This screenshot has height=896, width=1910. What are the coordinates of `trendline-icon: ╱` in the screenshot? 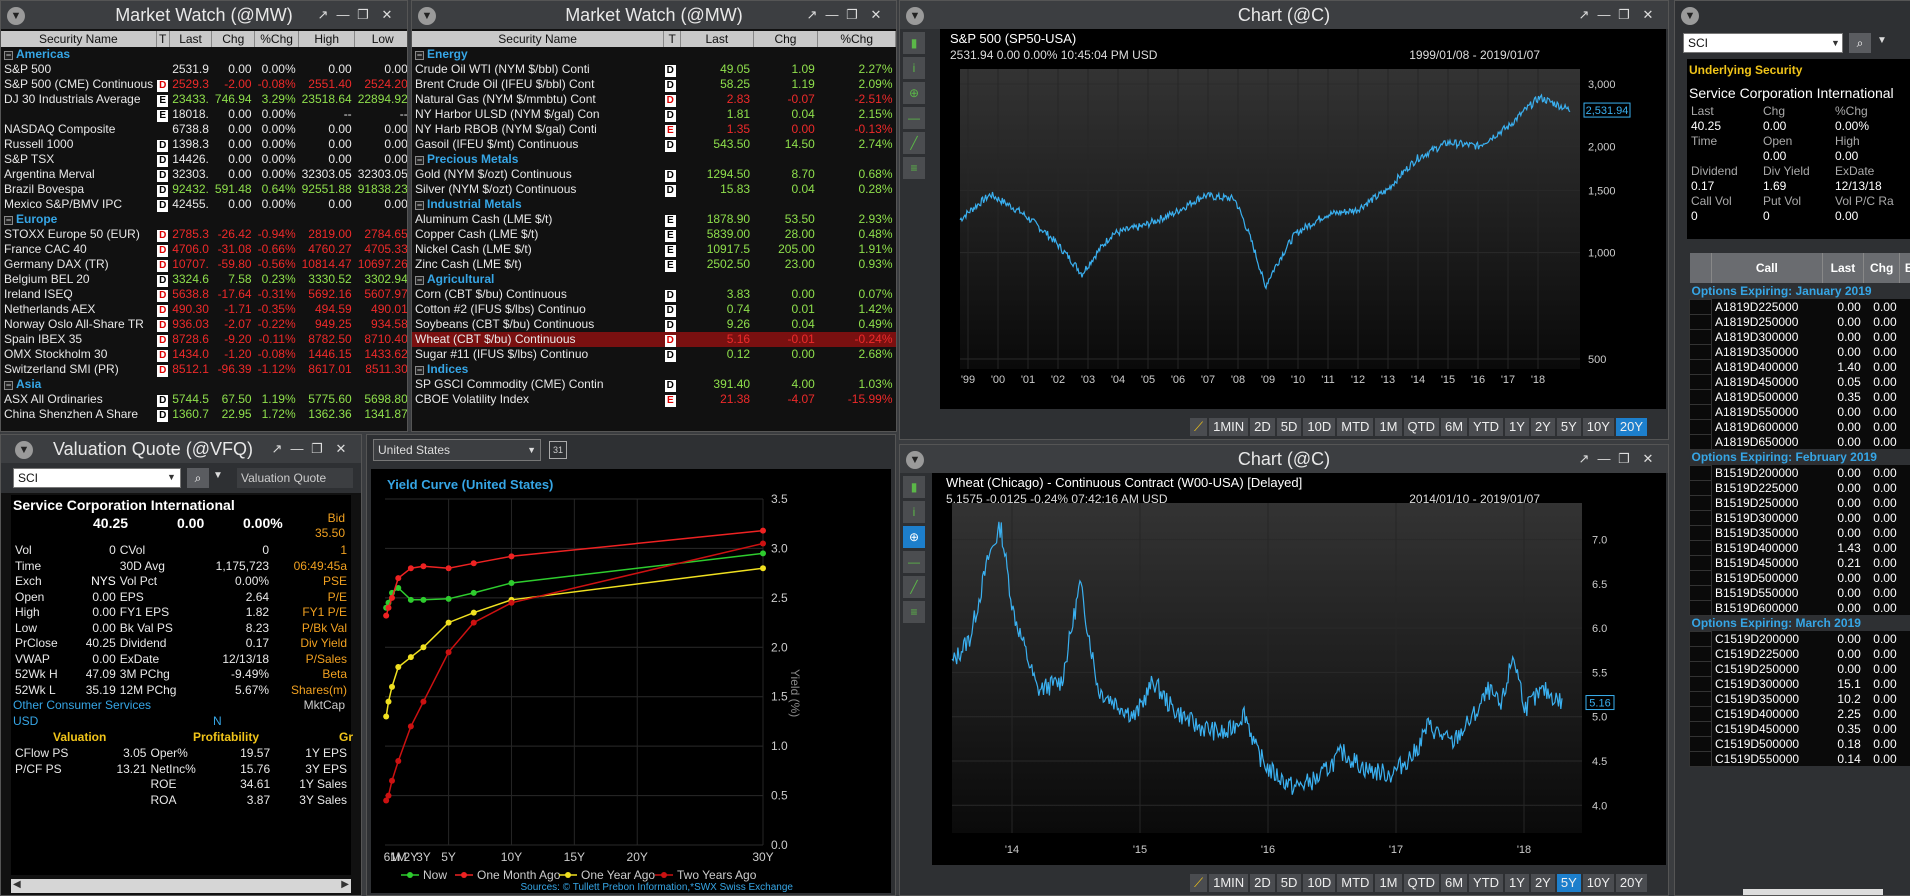 It's located at (914, 587).